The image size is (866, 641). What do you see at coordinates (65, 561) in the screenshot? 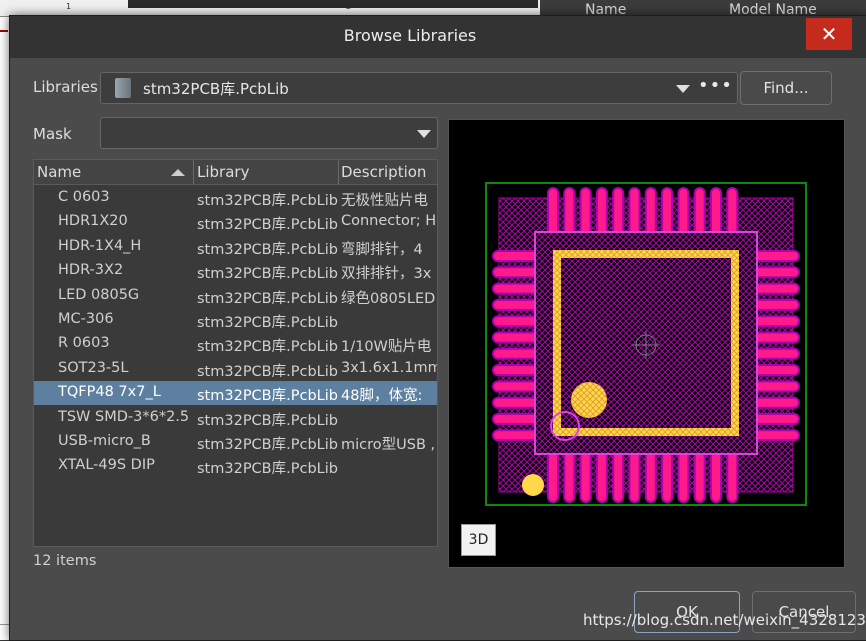
I see `item-count: 12 items` at bounding box center [65, 561].